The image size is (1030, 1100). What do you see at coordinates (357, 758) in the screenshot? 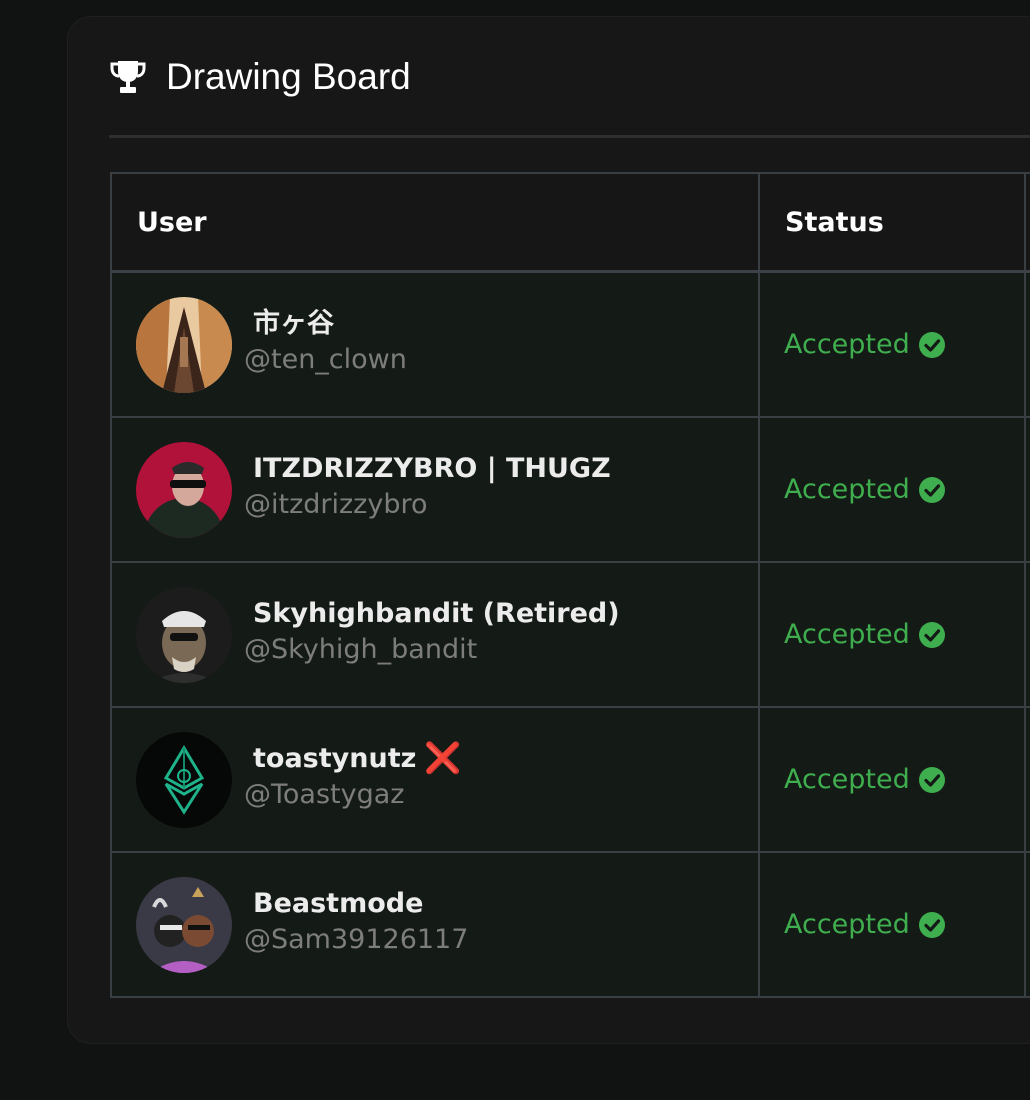
I see `user-display-name: toastynutz ❌` at bounding box center [357, 758].